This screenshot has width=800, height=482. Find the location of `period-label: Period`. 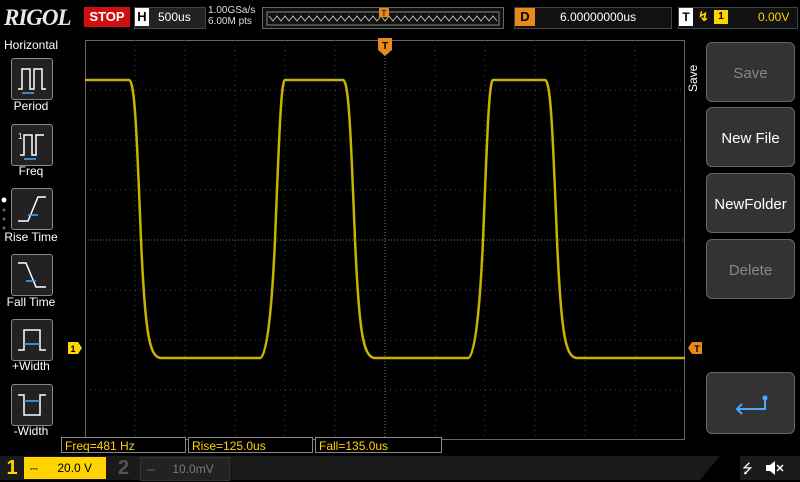

period-label: Period is located at coordinates (31, 106).